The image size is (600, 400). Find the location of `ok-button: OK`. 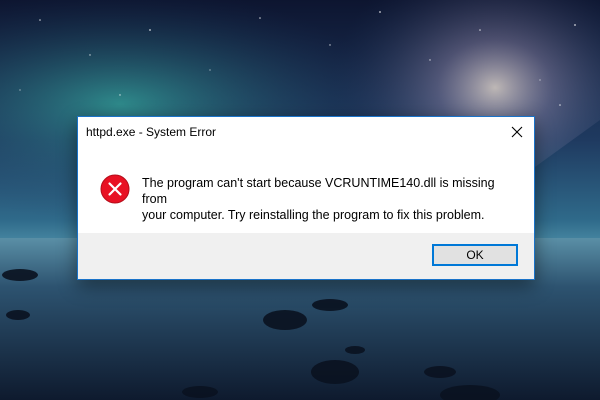

ok-button: OK is located at coordinates (475, 255).